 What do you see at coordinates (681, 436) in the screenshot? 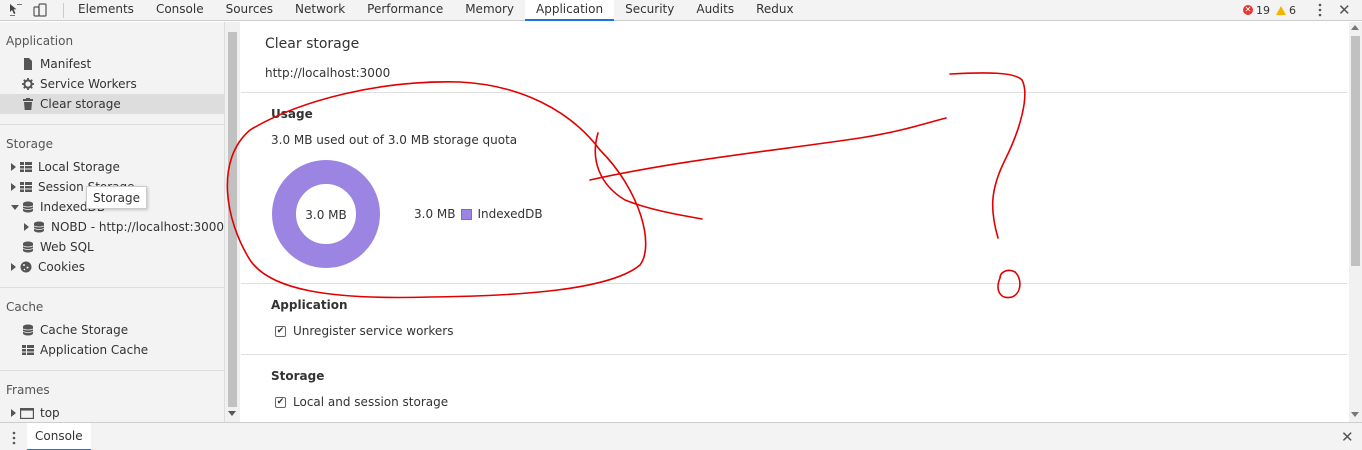
I see `console-drawer: Console ✕` at bounding box center [681, 436].